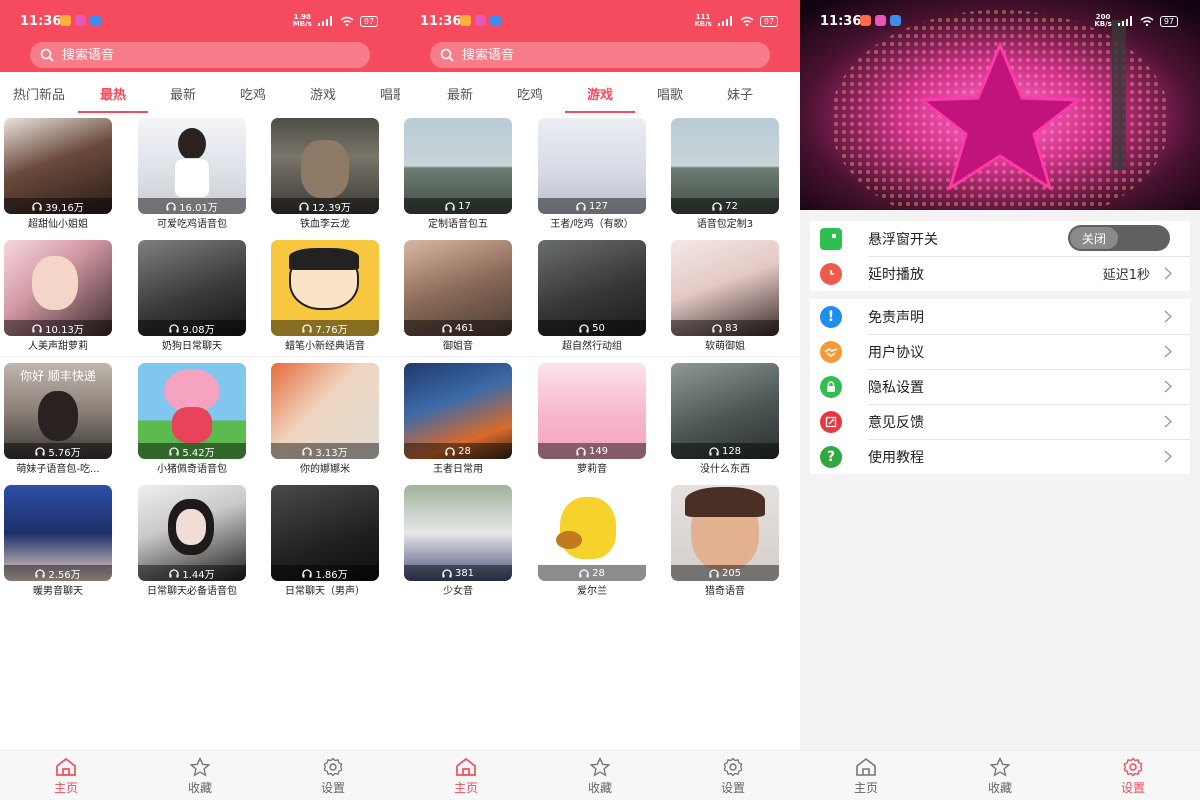 The image size is (1200, 800). I want to click on divider, so click(200, 356).